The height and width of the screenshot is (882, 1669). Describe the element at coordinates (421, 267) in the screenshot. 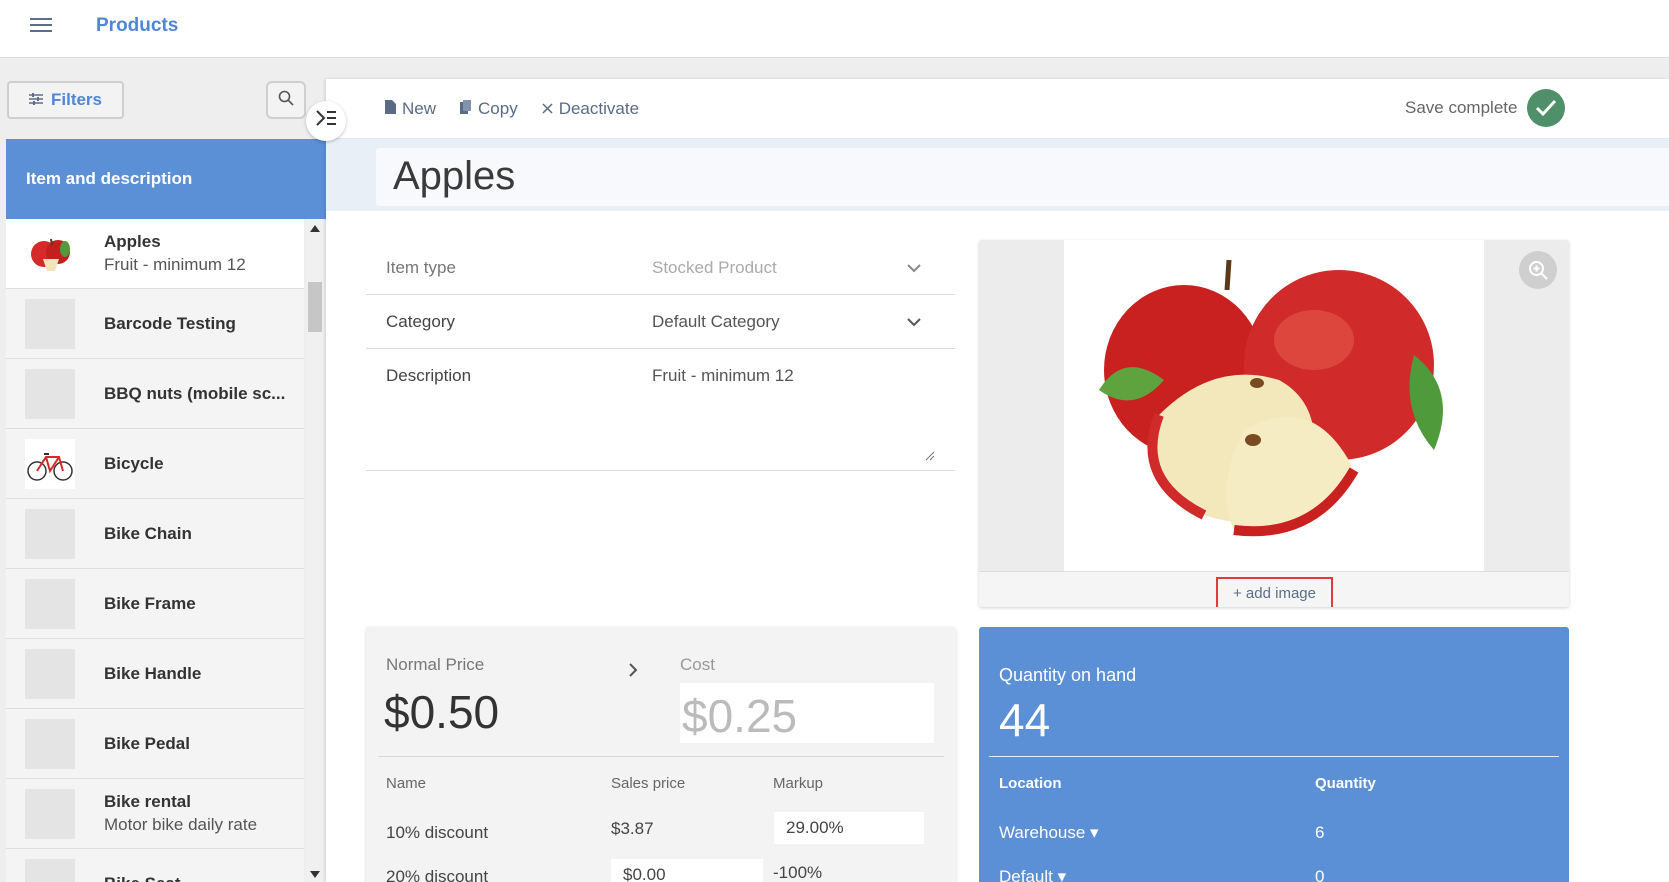

I see `item-type-label: Item type` at that location.